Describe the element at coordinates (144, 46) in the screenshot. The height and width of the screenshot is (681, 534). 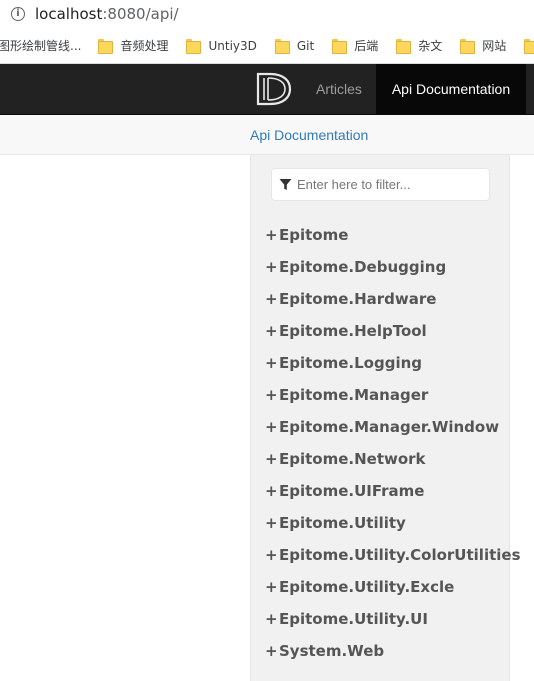
I see `bookmark-label: 音频处理` at that location.